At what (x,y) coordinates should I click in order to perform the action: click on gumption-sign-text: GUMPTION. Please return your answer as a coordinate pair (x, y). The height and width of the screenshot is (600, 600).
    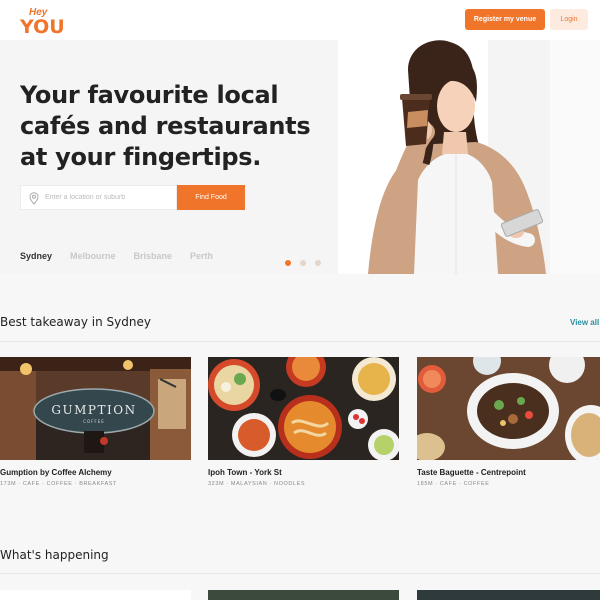
    Looking at the image, I should click on (93, 410).